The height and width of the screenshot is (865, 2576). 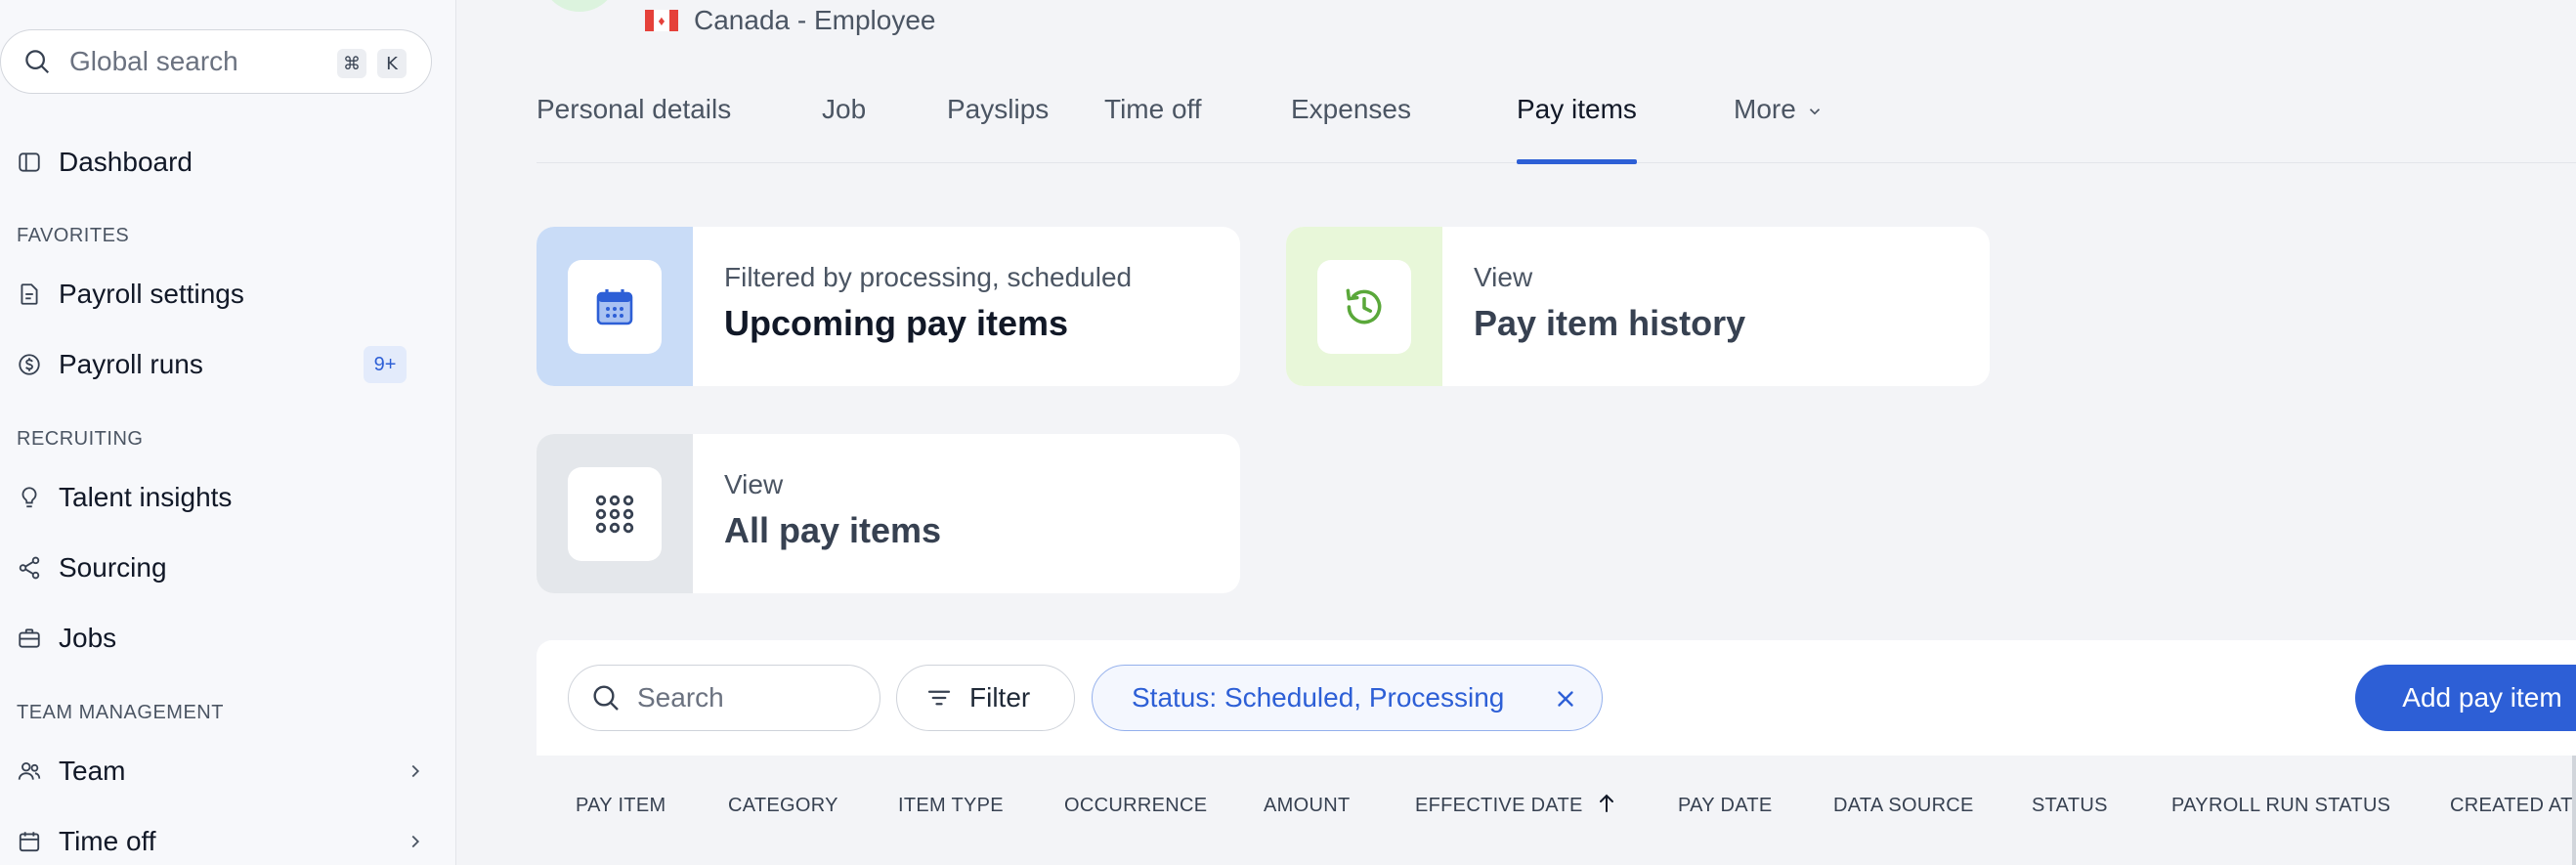 I want to click on calendar-icon, so click(x=30, y=841).